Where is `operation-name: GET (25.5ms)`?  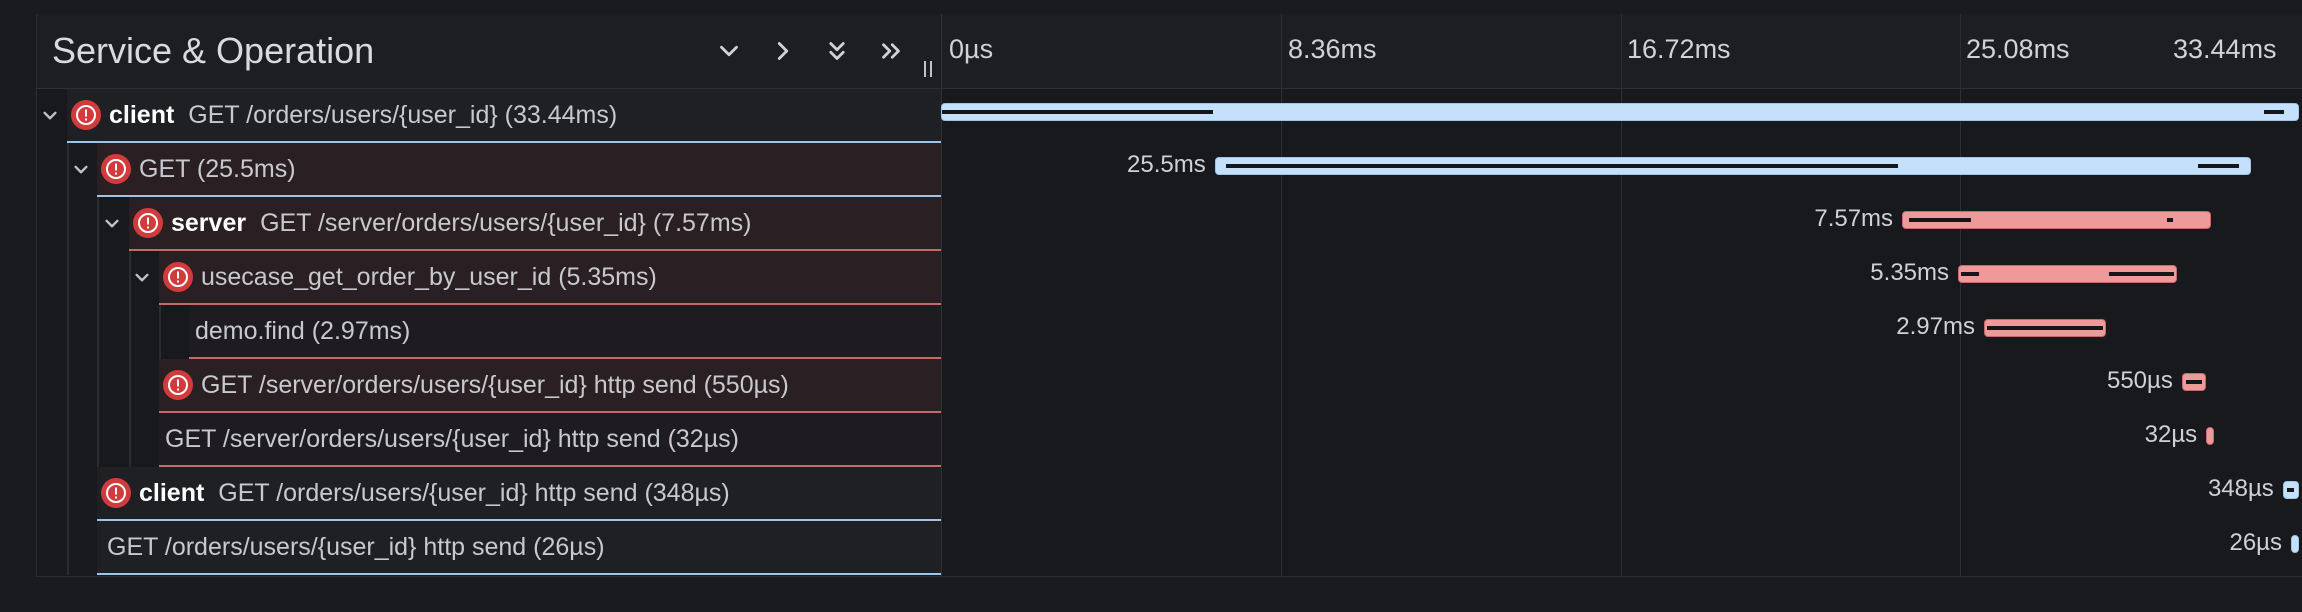 operation-name: GET (25.5ms) is located at coordinates (217, 168).